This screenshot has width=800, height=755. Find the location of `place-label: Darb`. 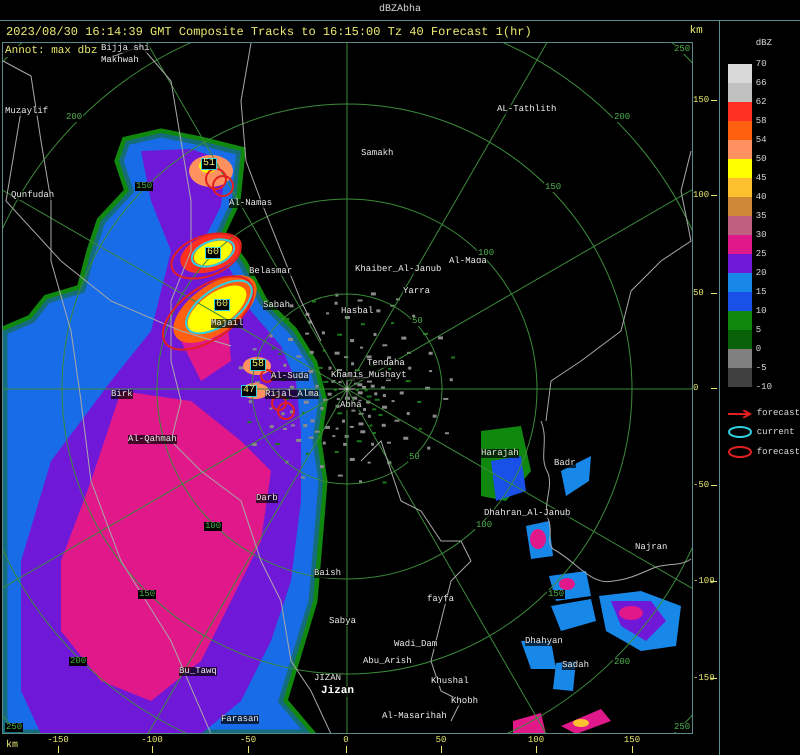

place-label: Darb is located at coordinates (267, 498).